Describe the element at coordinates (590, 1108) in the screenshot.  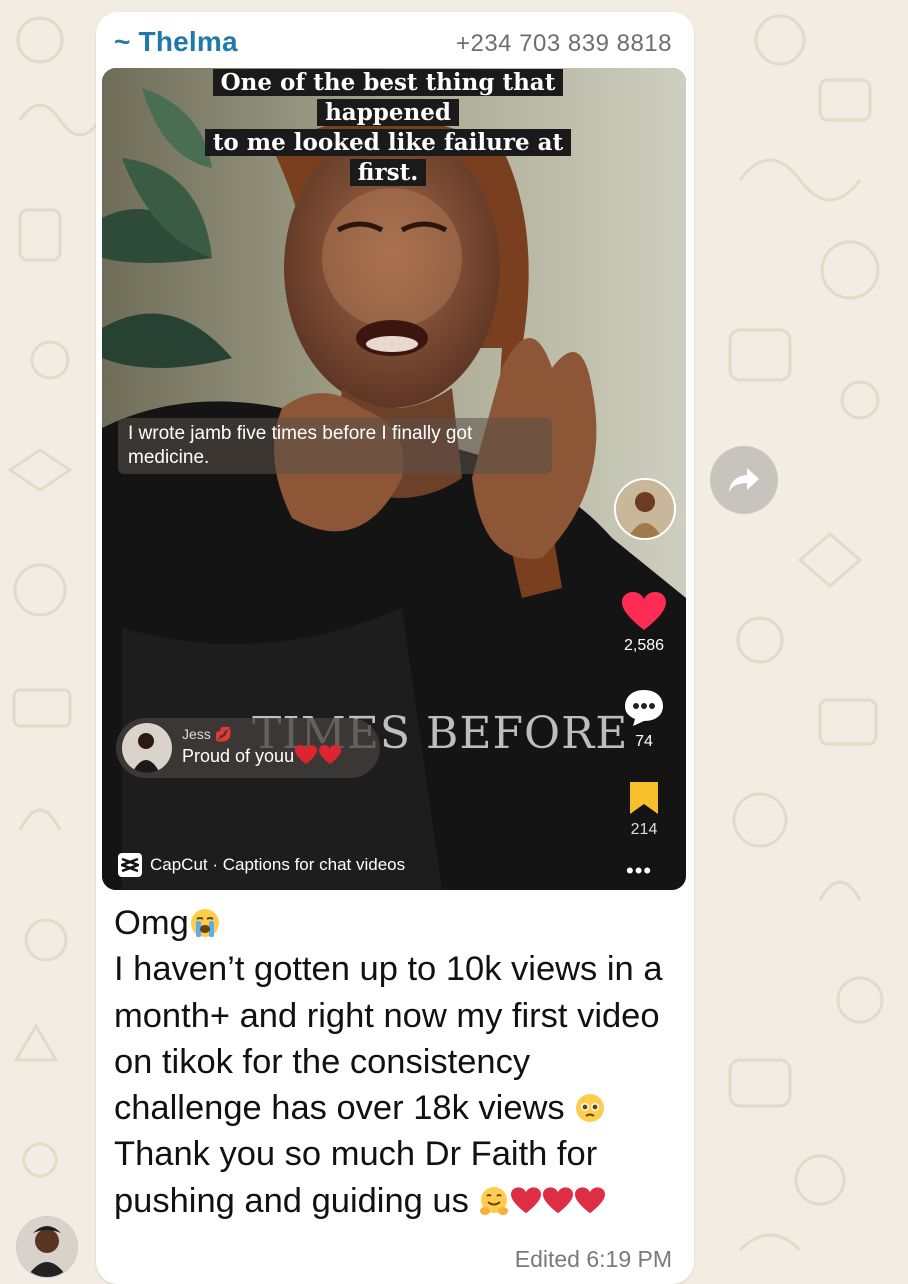
I see `pleading-face-emoji-icon` at that location.